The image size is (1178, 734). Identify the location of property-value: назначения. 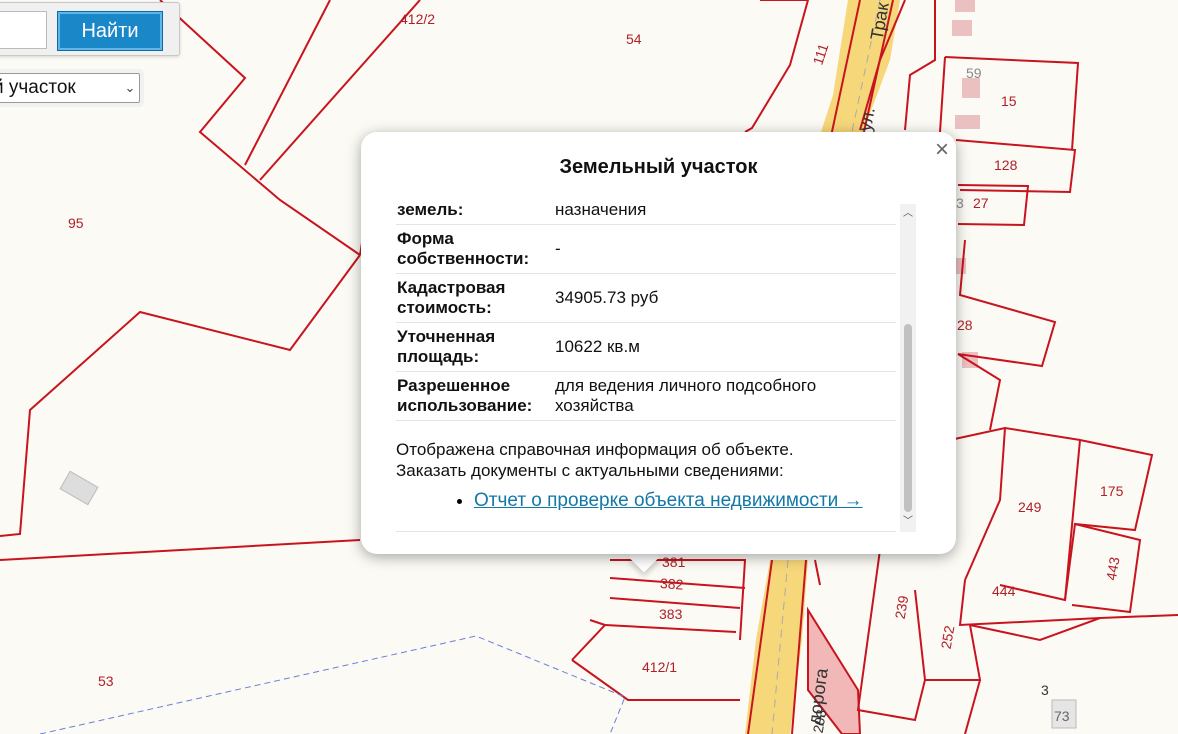
(723, 213).